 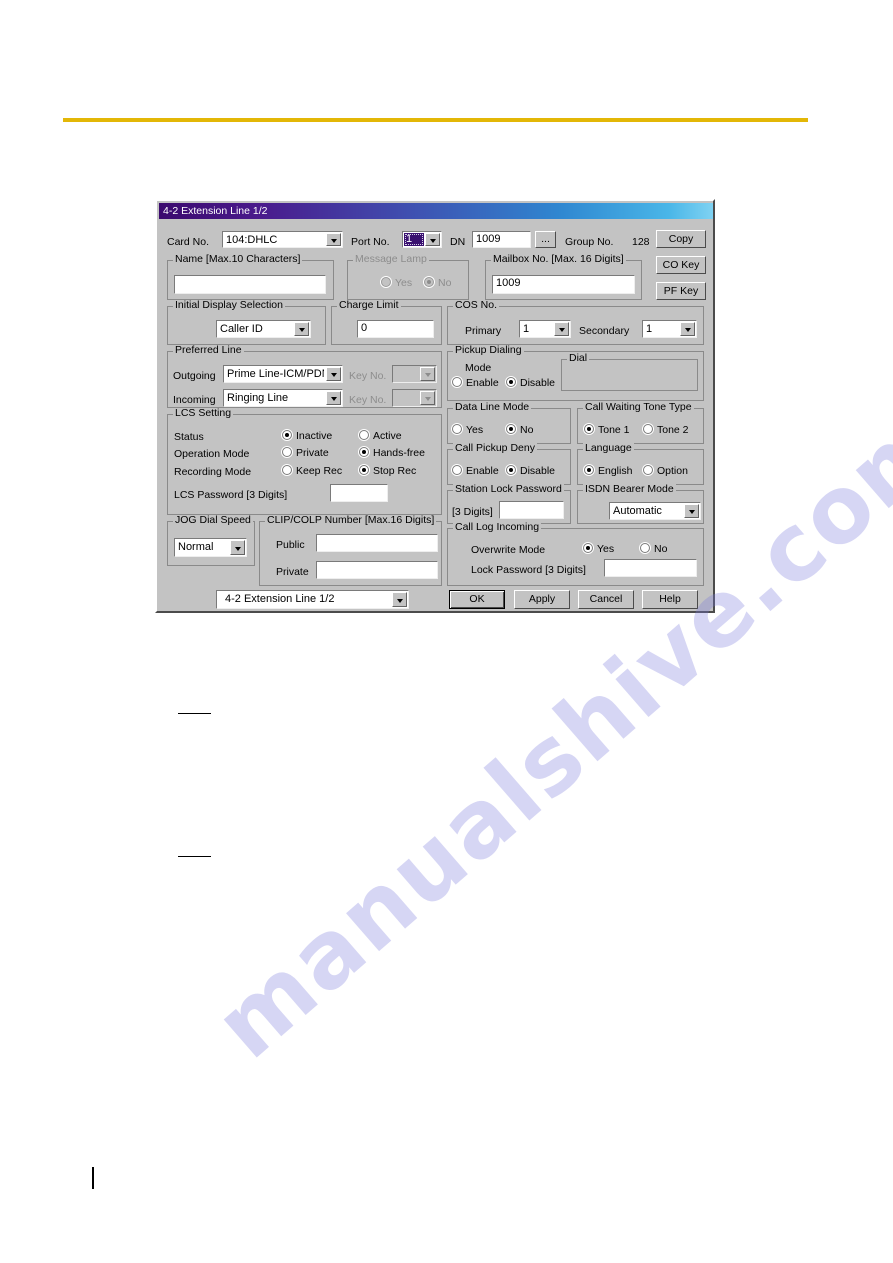 What do you see at coordinates (189, 437) in the screenshot?
I see `lcs-status-label: Status` at bounding box center [189, 437].